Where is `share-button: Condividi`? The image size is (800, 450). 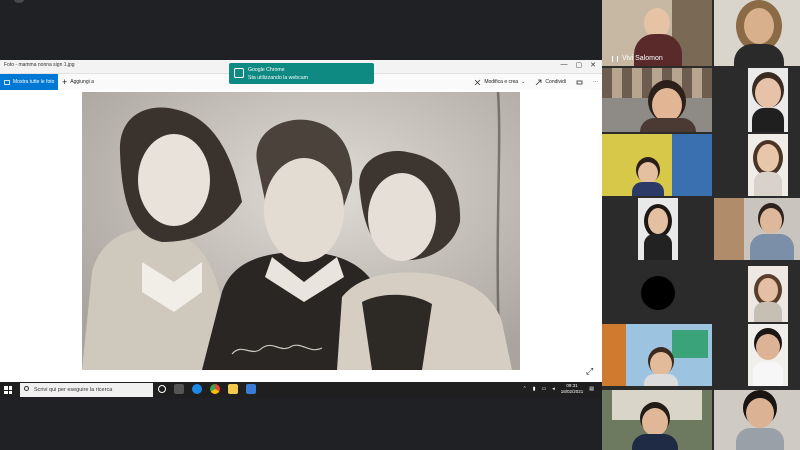 share-button: Condividi is located at coordinates (550, 82).